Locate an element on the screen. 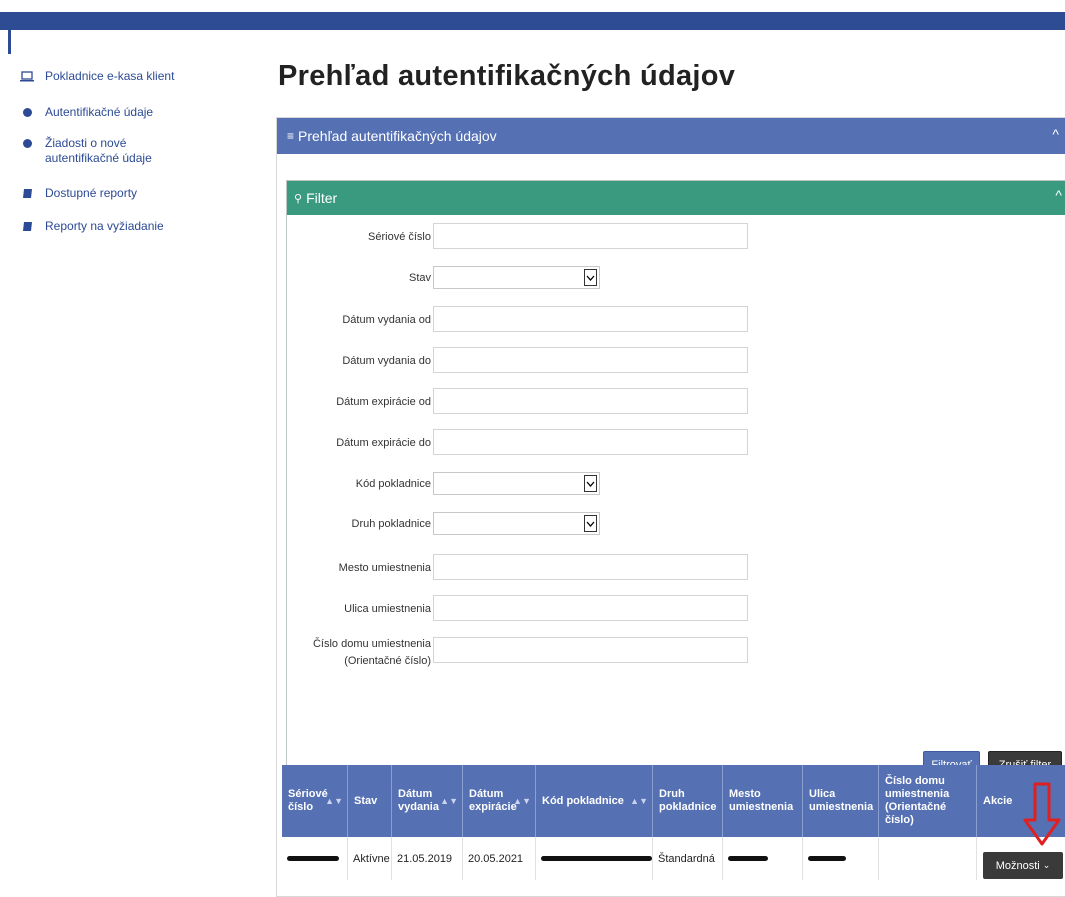  header-text: Dátum expirácie is located at coordinates (493, 801).